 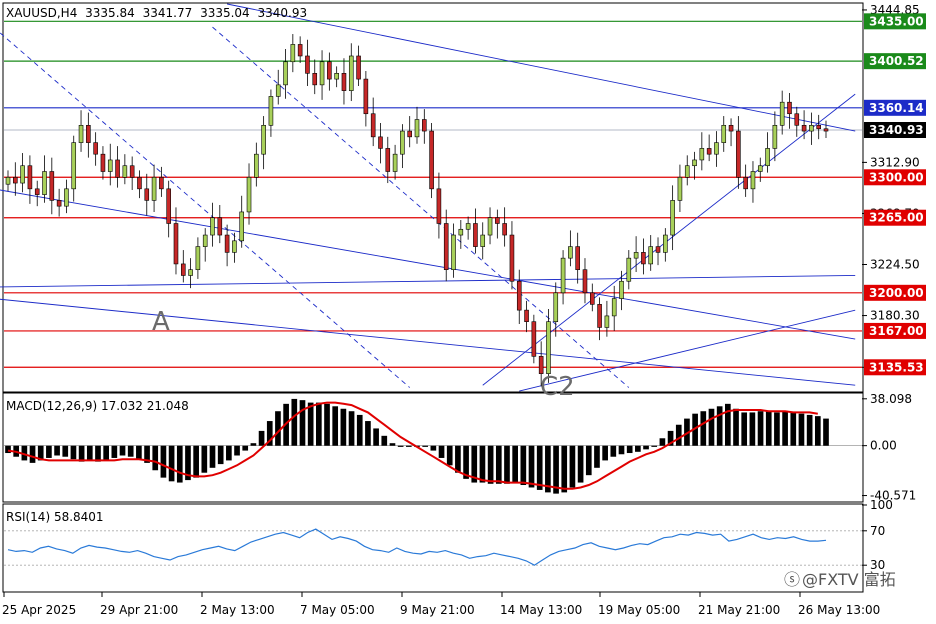 What do you see at coordinates (792, 579) in the screenshot?
I see `watermark-icon: ⓢ` at bounding box center [792, 579].